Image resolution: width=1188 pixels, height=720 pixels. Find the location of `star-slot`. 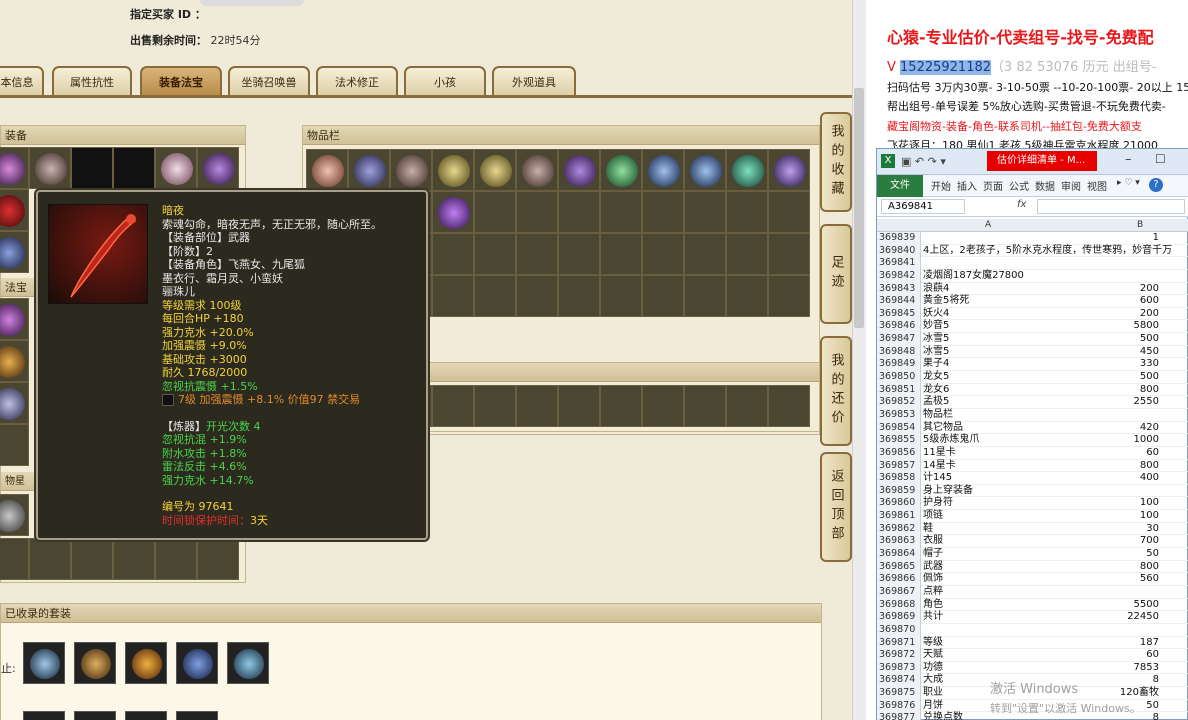

star-slot is located at coordinates (14, 515).